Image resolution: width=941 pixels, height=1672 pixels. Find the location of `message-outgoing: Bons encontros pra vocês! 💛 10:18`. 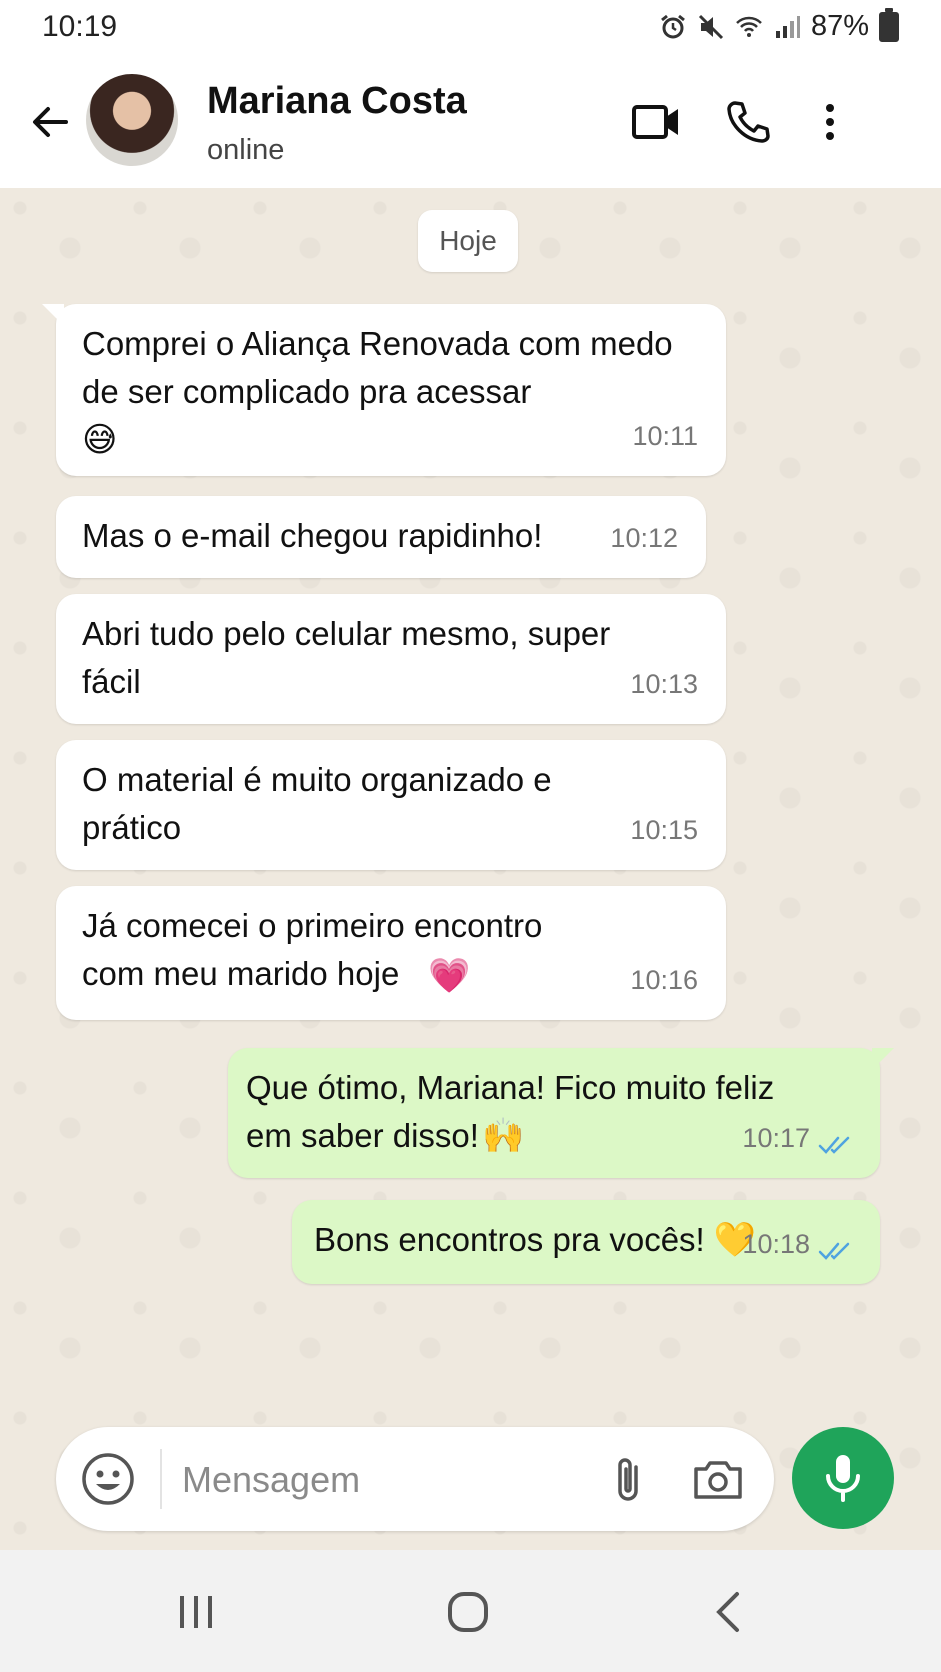

message-outgoing: Bons encontros pra vocês! 💛 10:18 is located at coordinates (586, 1242).